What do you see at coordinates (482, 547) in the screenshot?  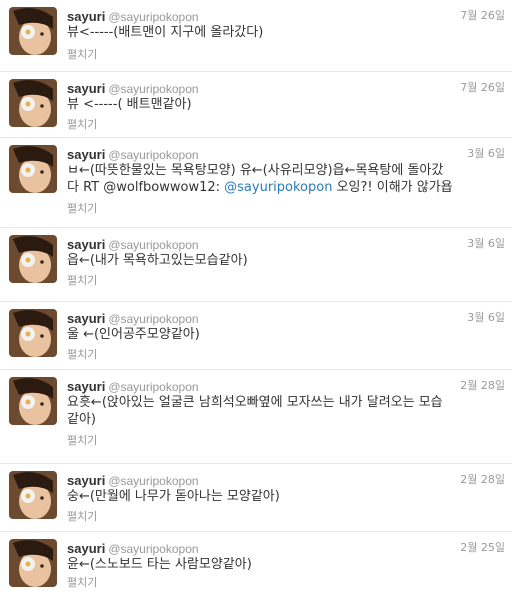 I see `tweet-date: 2월 25일` at bounding box center [482, 547].